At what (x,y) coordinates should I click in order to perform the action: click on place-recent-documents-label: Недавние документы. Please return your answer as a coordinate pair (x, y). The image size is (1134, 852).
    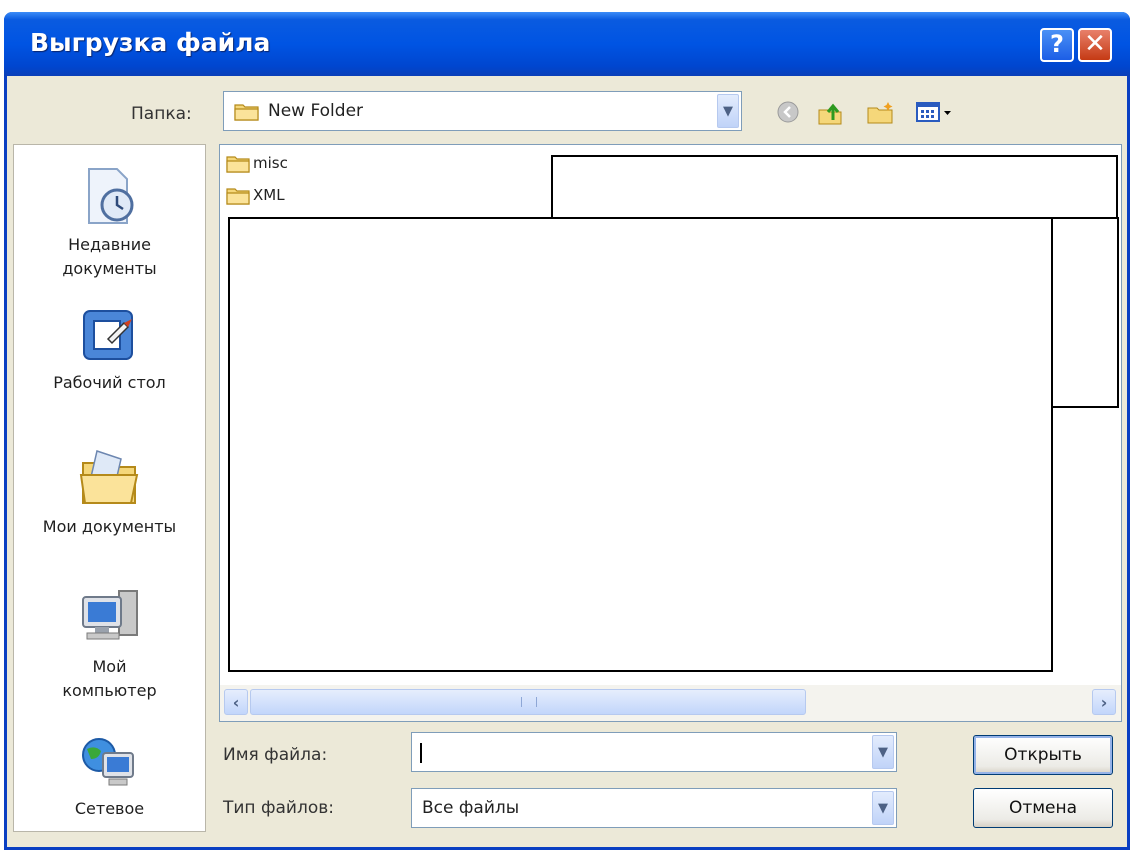
    Looking at the image, I should click on (109, 256).